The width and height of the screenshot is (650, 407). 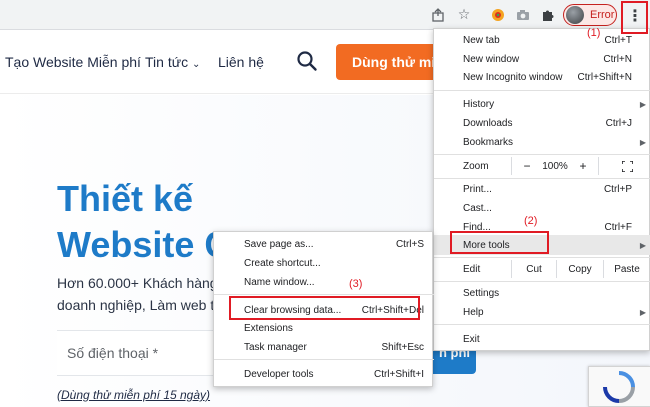 What do you see at coordinates (531, 221) in the screenshot?
I see `annotation-step2: (2)` at bounding box center [531, 221].